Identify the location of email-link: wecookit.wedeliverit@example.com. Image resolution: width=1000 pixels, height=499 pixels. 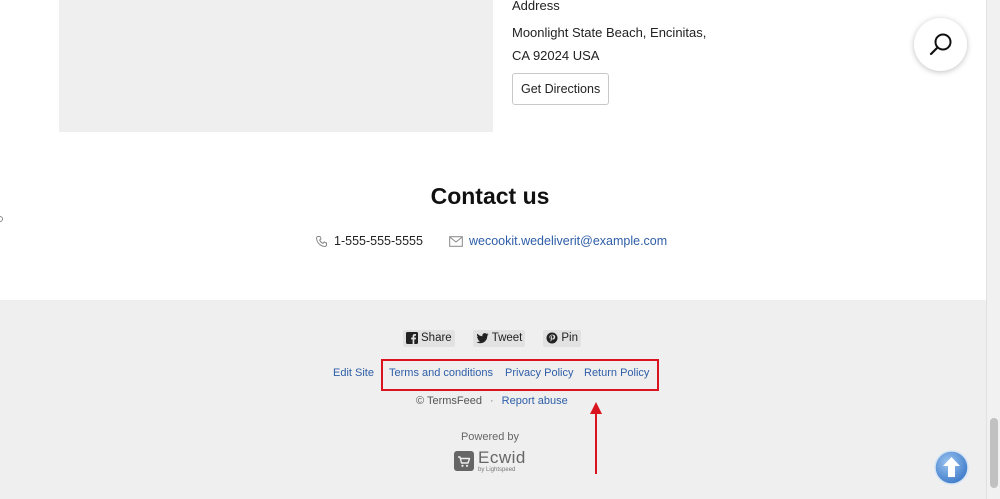
(568, 241).